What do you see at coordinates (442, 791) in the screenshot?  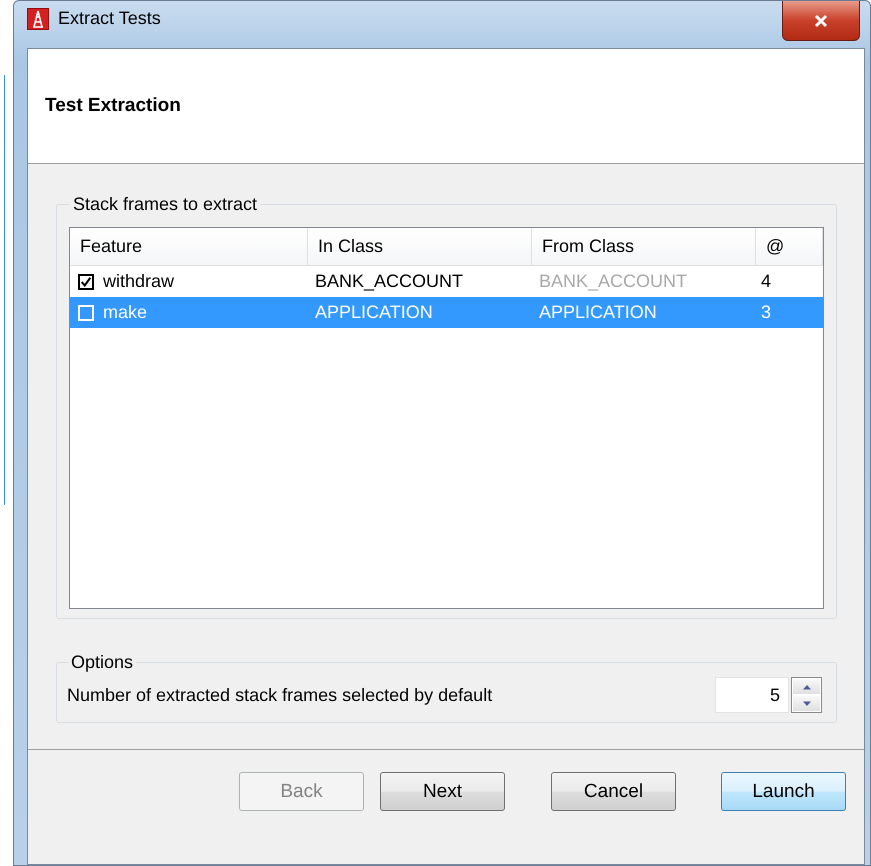 I see `dialog-button: Next` at bounding box center [442, 791].